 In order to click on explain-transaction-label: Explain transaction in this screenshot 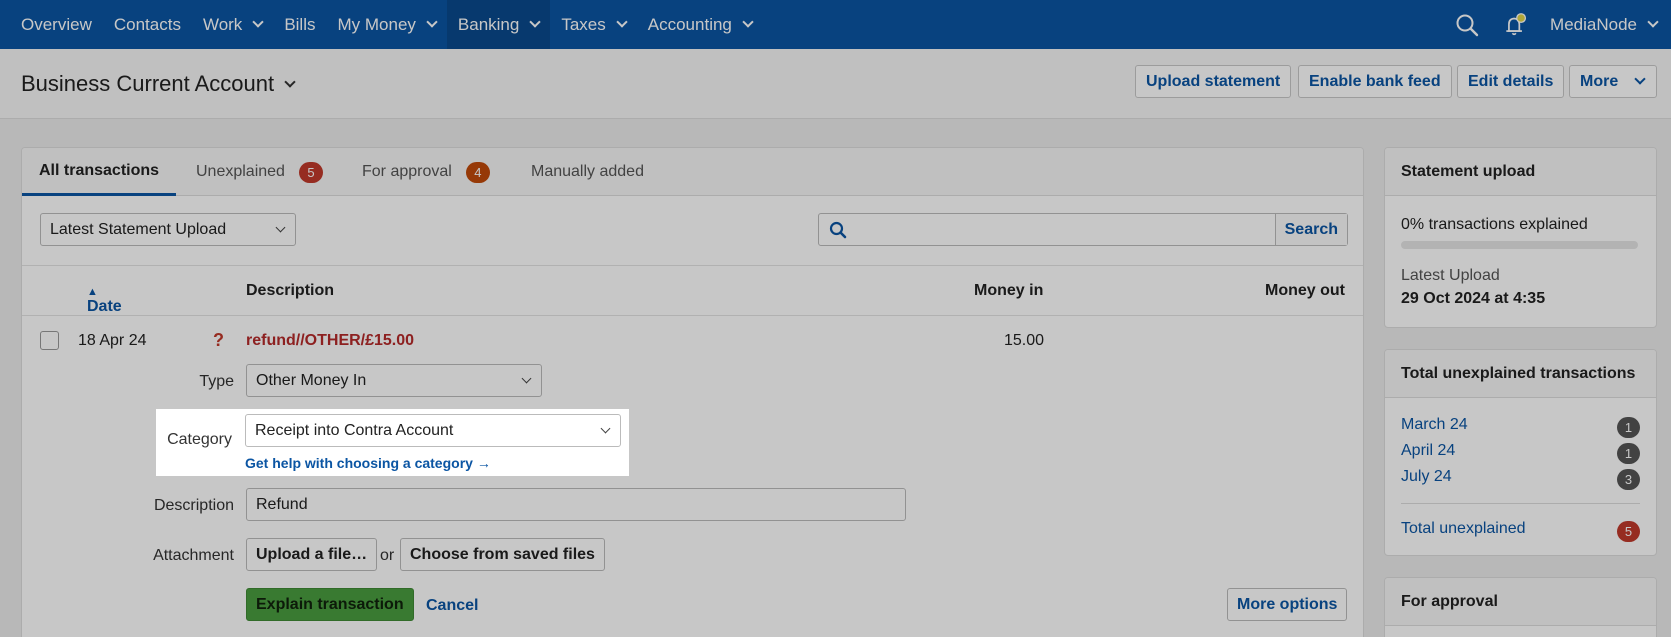, I will do `click(330, 604)`.